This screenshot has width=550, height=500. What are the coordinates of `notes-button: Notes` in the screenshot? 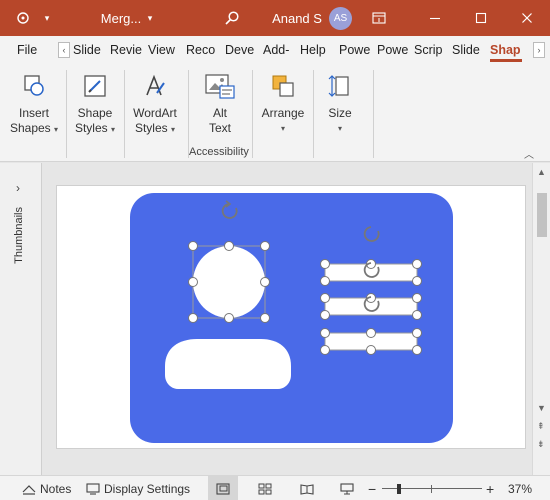 It's located at (46, 488).